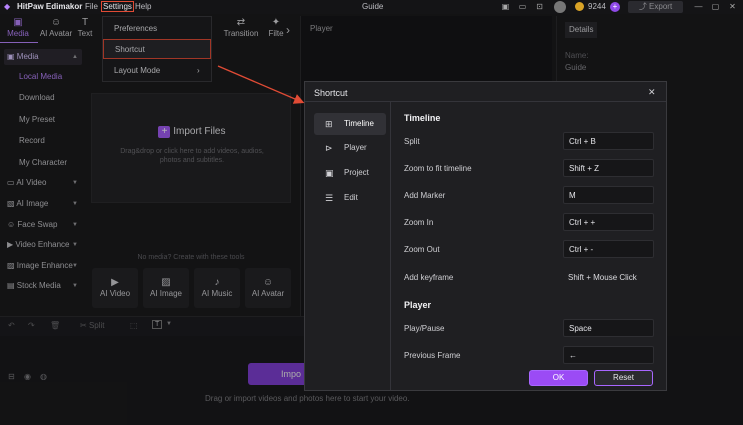 Image resolution: width=743 pixels, height=425 pixels. Describe the element at coordinates (623, 378) in the screenshot. I see `reset-button: Reset` at that location.